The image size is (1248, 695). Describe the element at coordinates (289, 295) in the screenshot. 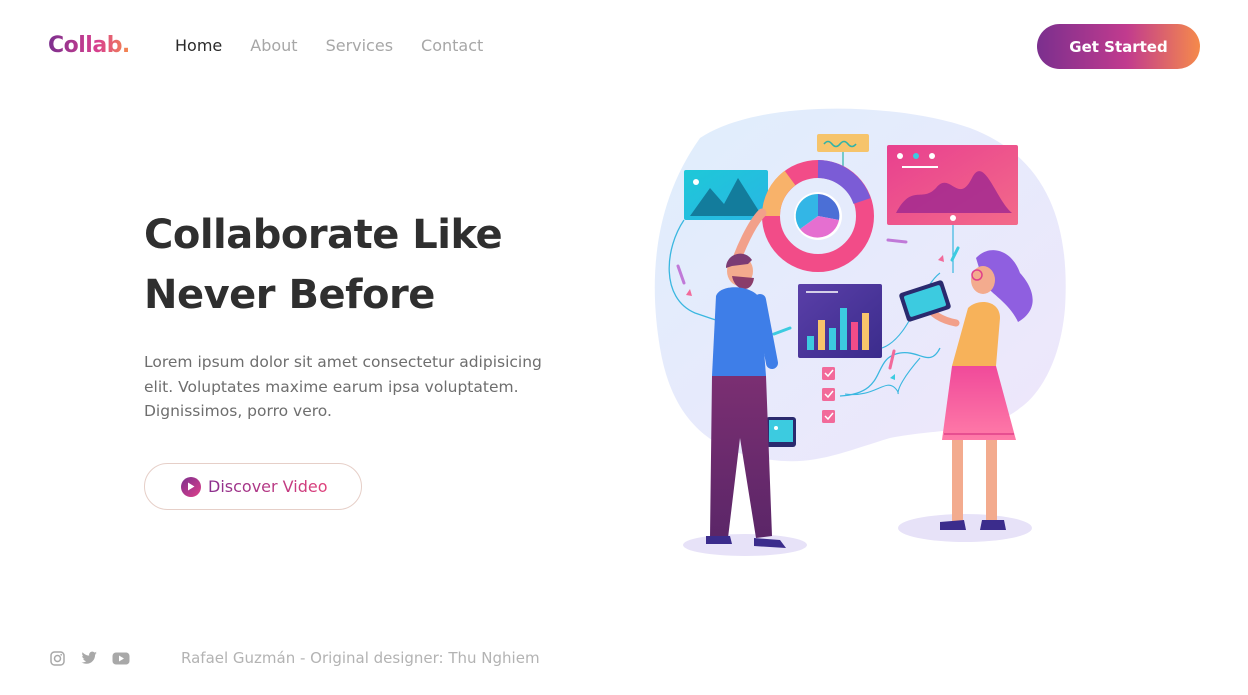

I see `hero-title-line-2: Never Before` at that location.